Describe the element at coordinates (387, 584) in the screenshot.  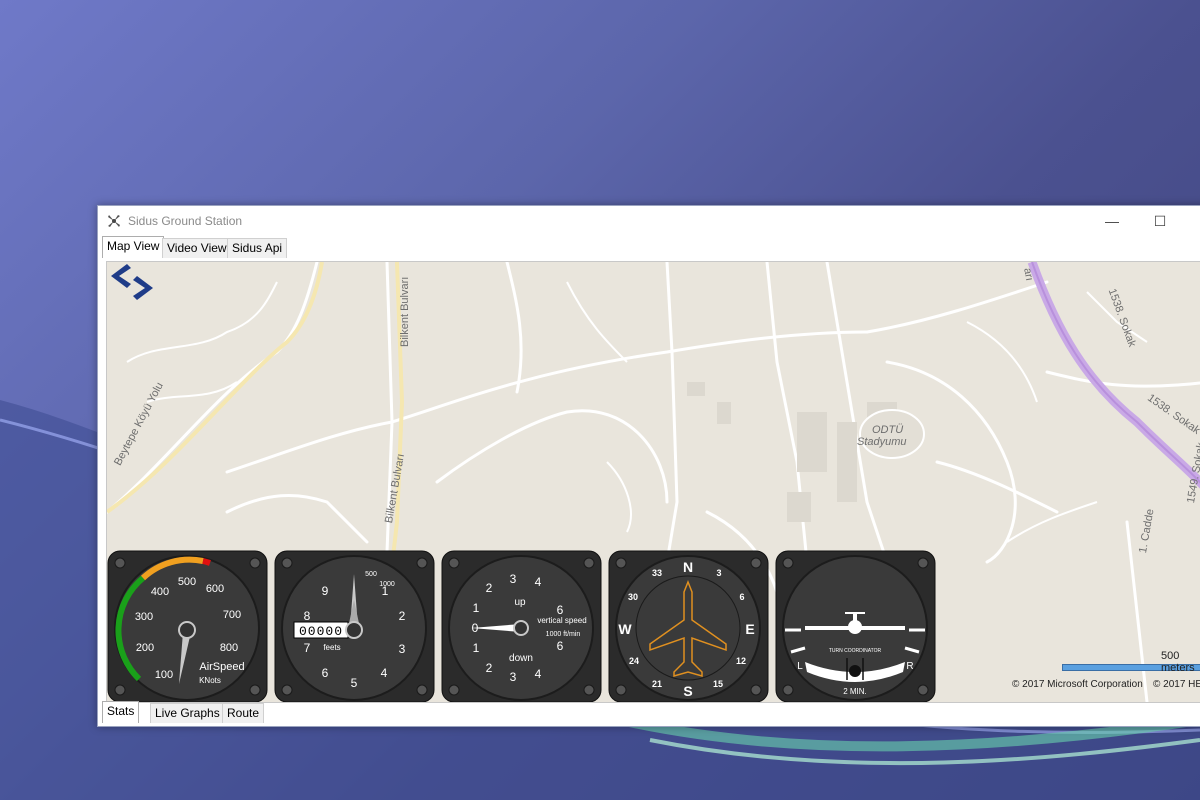
I see `altimeter-small-1000: 1000` at that location.